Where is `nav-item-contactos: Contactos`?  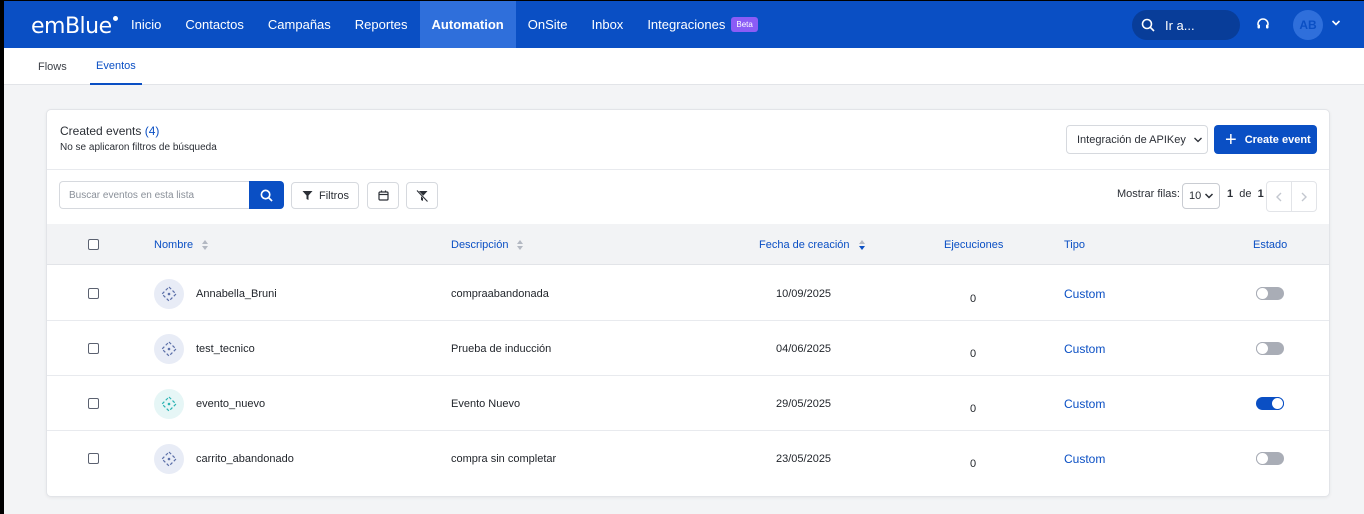
nav-item-contactos: Contactos is located at coordinates (214, 24).